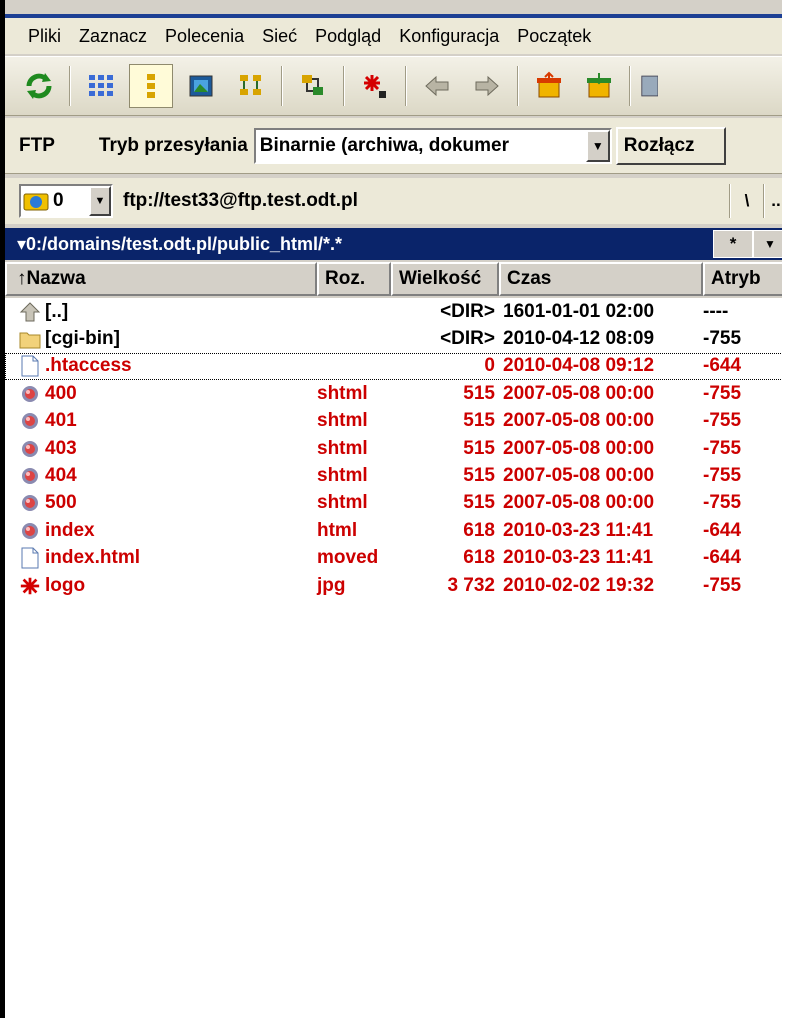  I want to click on file-row: [cgi-bin] <DIR> 2010-04-12 08:09 -755, so click(396, 338).